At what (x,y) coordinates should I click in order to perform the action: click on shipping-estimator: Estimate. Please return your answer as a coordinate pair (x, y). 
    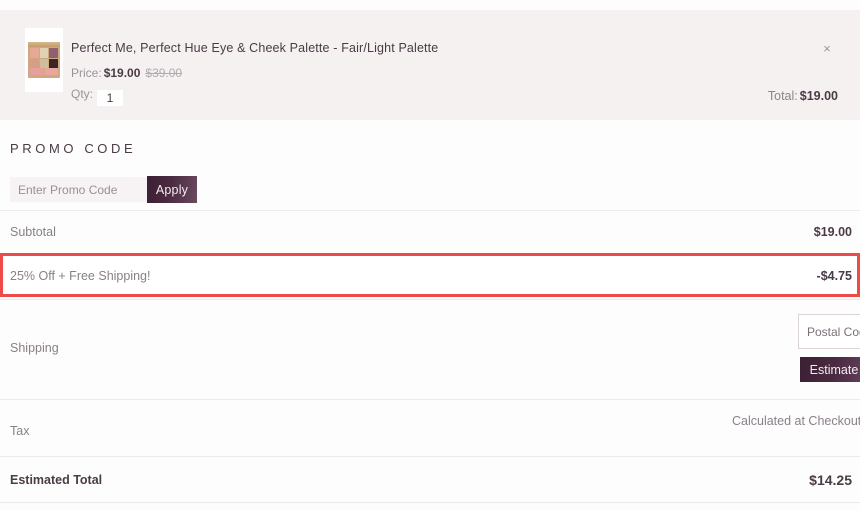
    Looking at the image, I should click on (829, 348).